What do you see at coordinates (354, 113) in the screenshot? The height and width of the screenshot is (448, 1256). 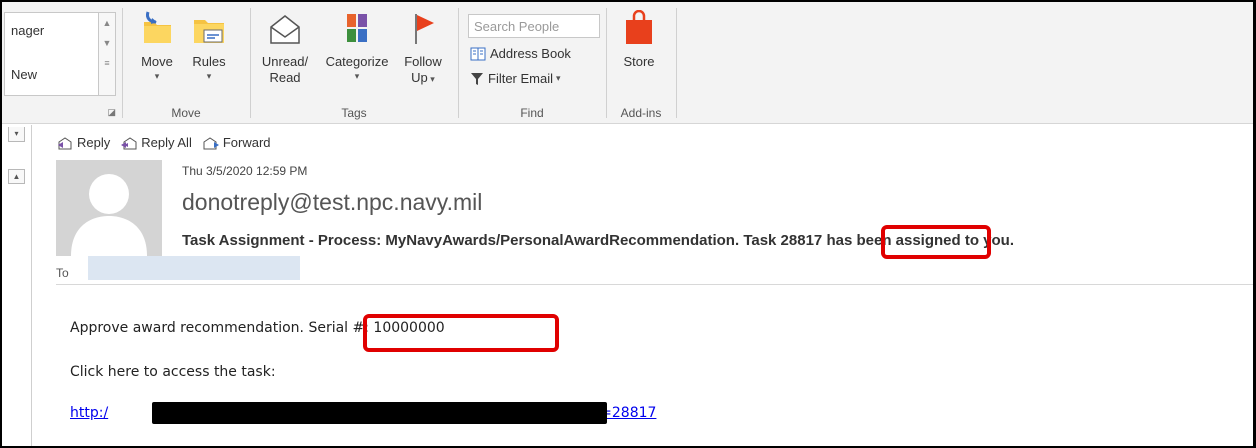 I see `group-label: Tags` at bounding box center [354, 113].